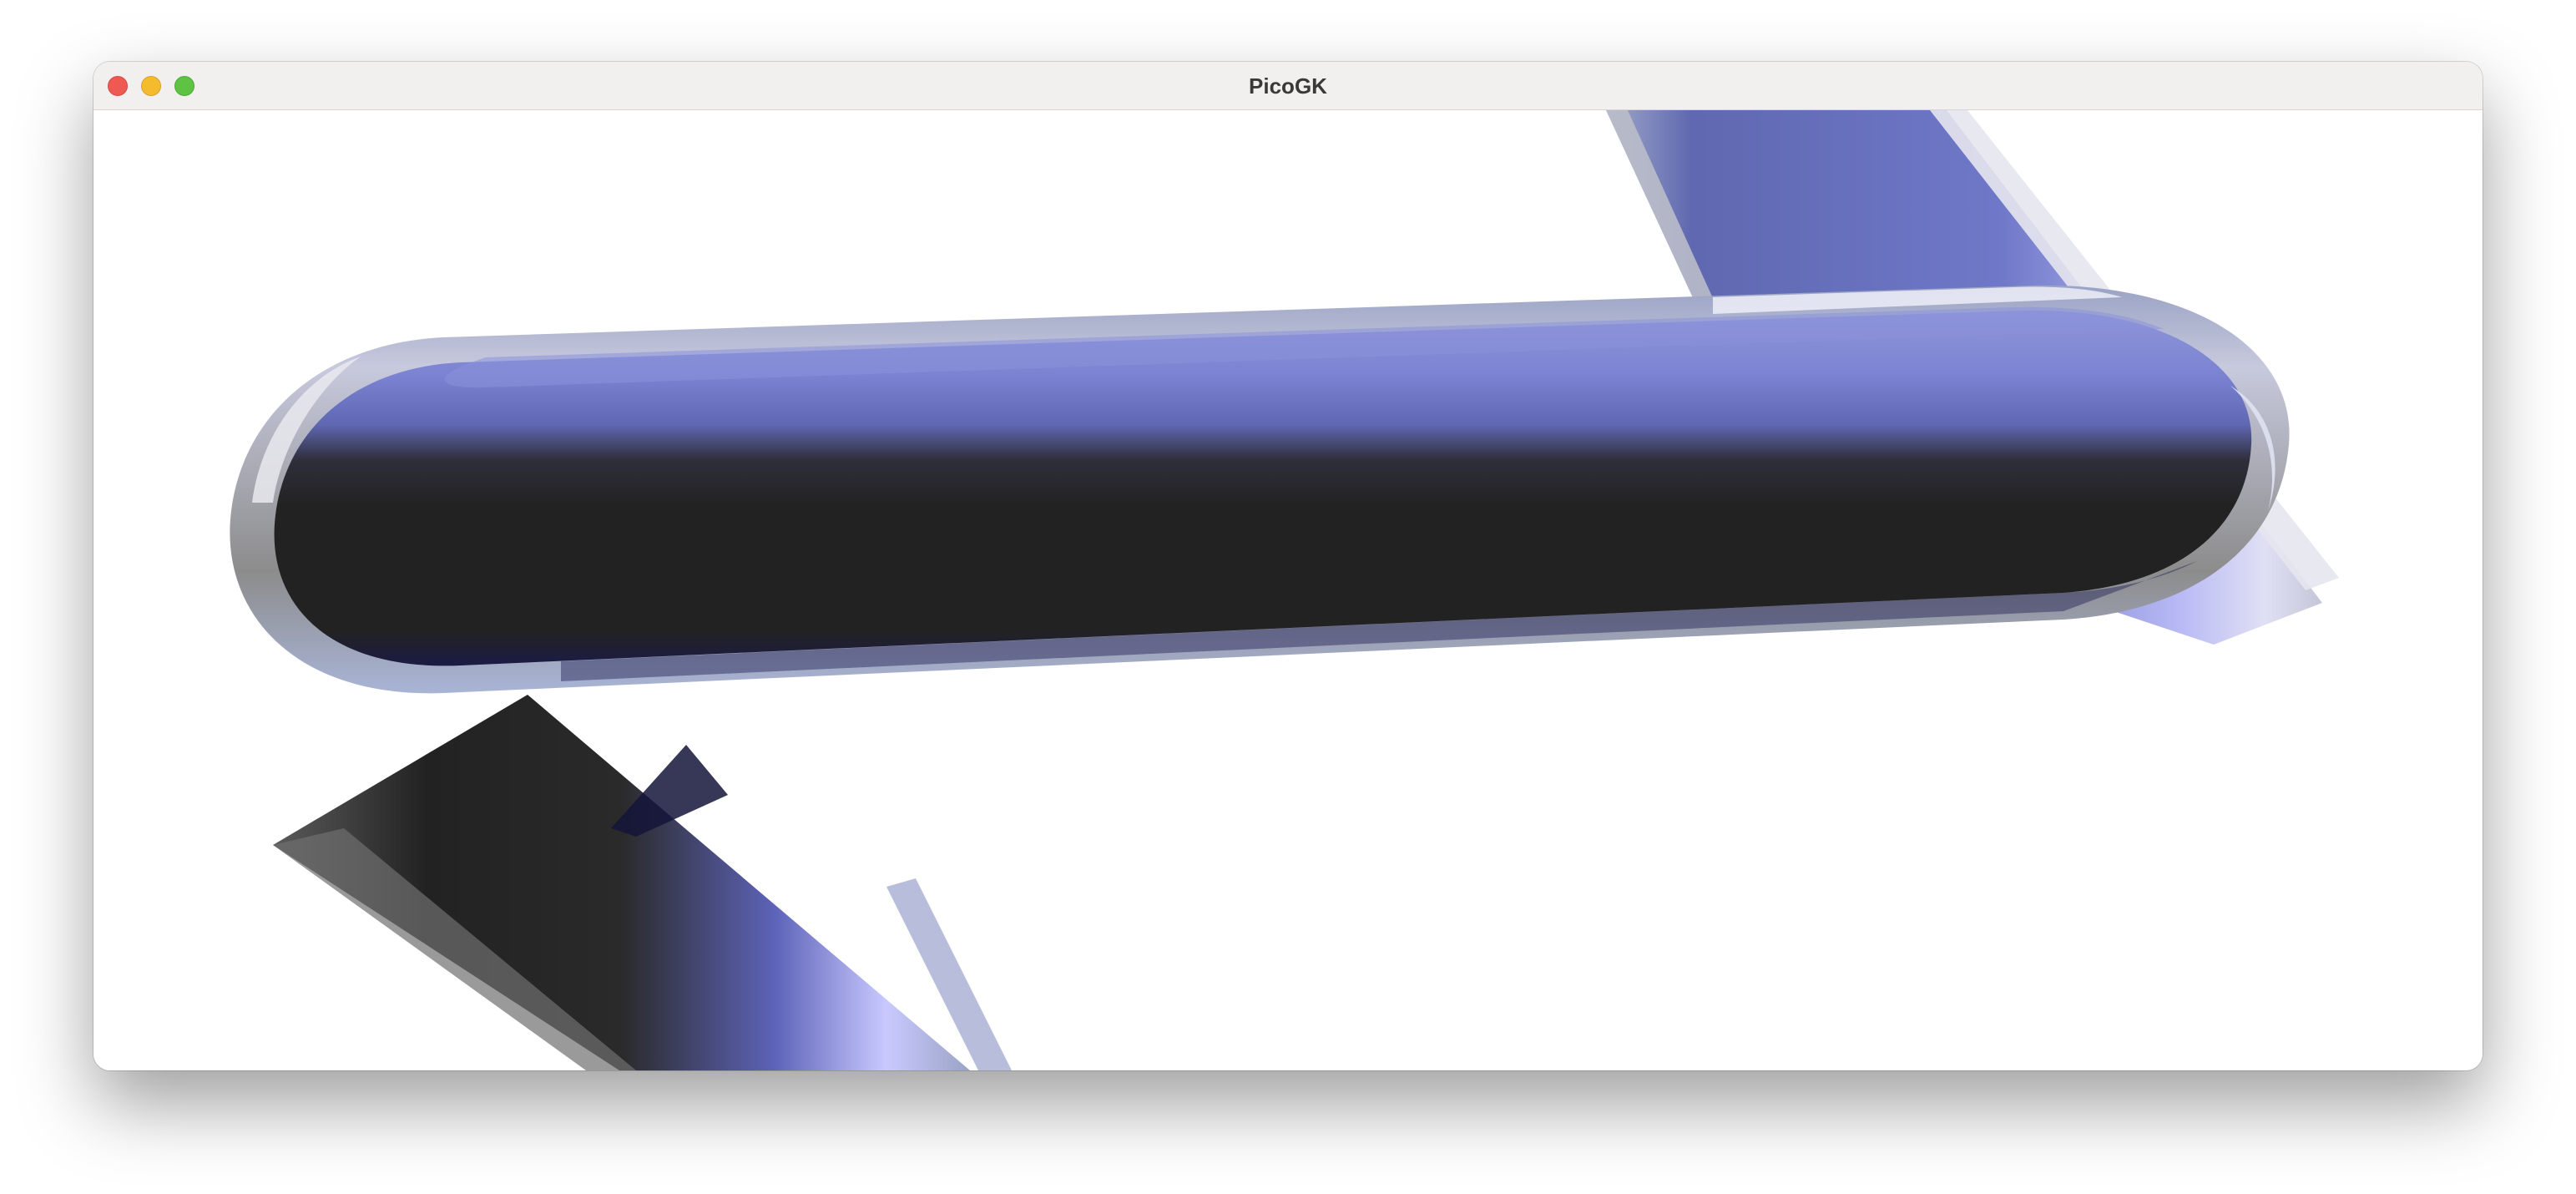 The height and width of the screenshot is (1194, 2576). What do you see at coordinates (642, 882) in the screenshot?
I see `lower-arm` at bounding box center [642, 882].